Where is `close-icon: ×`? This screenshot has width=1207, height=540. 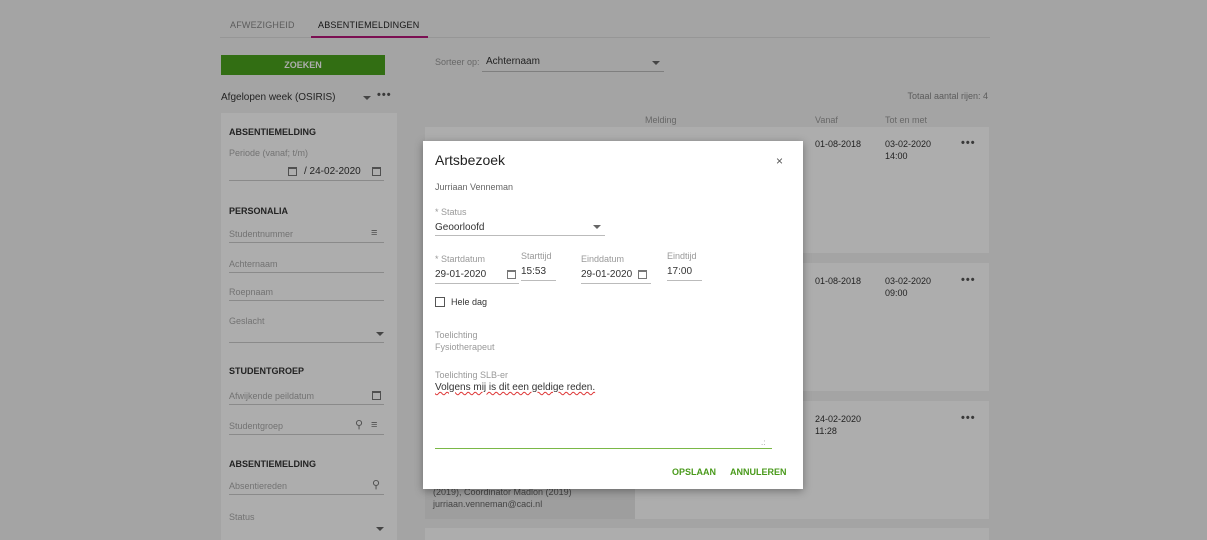
close-icon: × is located at coordinates (779, 161).